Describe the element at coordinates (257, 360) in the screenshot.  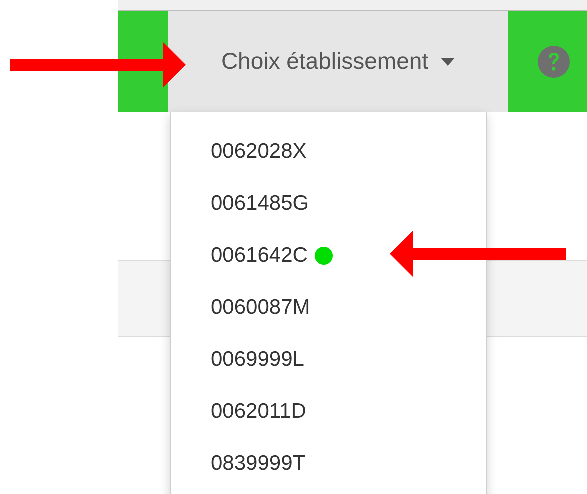
I see `menu-item: 0069999L` at that location.